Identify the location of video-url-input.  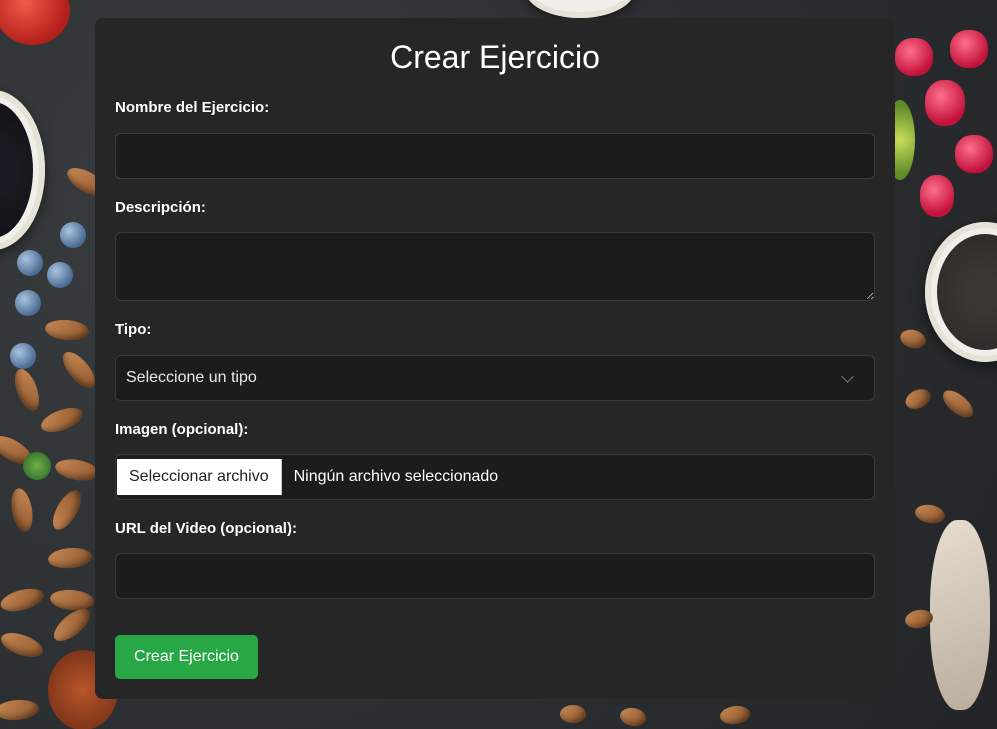
(495, 576).